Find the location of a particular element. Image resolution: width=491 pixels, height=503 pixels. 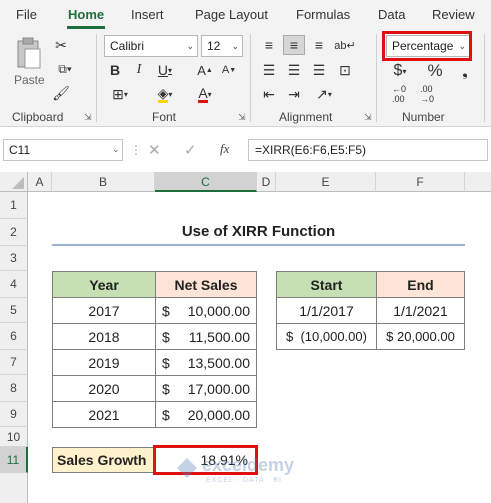

start-date-cell: 1/1/2017 is located at coordinates (326, 310).